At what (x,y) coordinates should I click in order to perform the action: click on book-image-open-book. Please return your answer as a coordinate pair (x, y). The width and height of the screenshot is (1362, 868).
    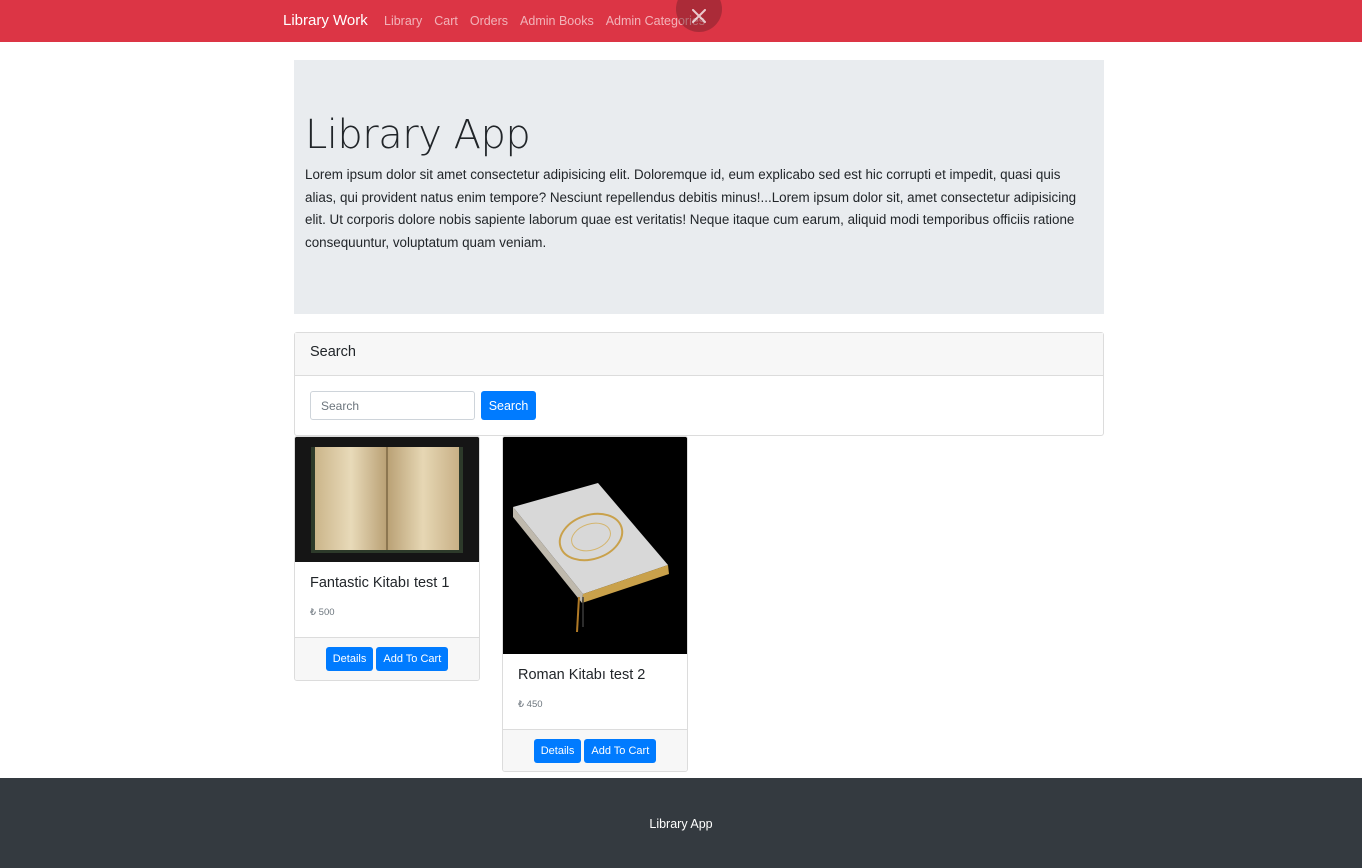
    Looking at the image, I should click on (387, 499).